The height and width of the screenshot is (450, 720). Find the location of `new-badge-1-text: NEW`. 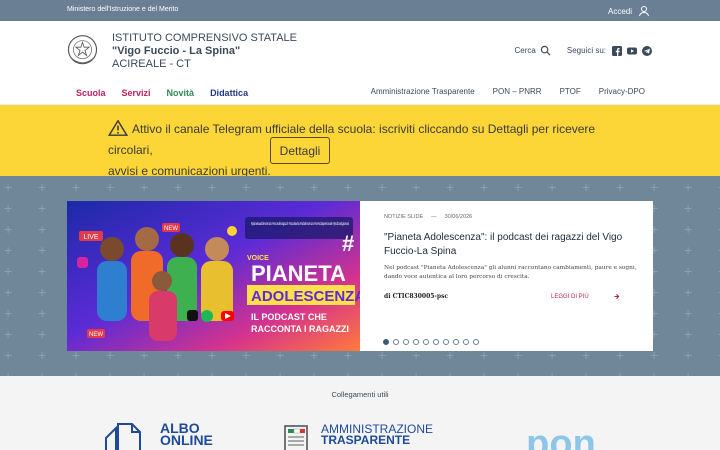

new-badge-1-text: NEW is located at coordinates (171, 229).